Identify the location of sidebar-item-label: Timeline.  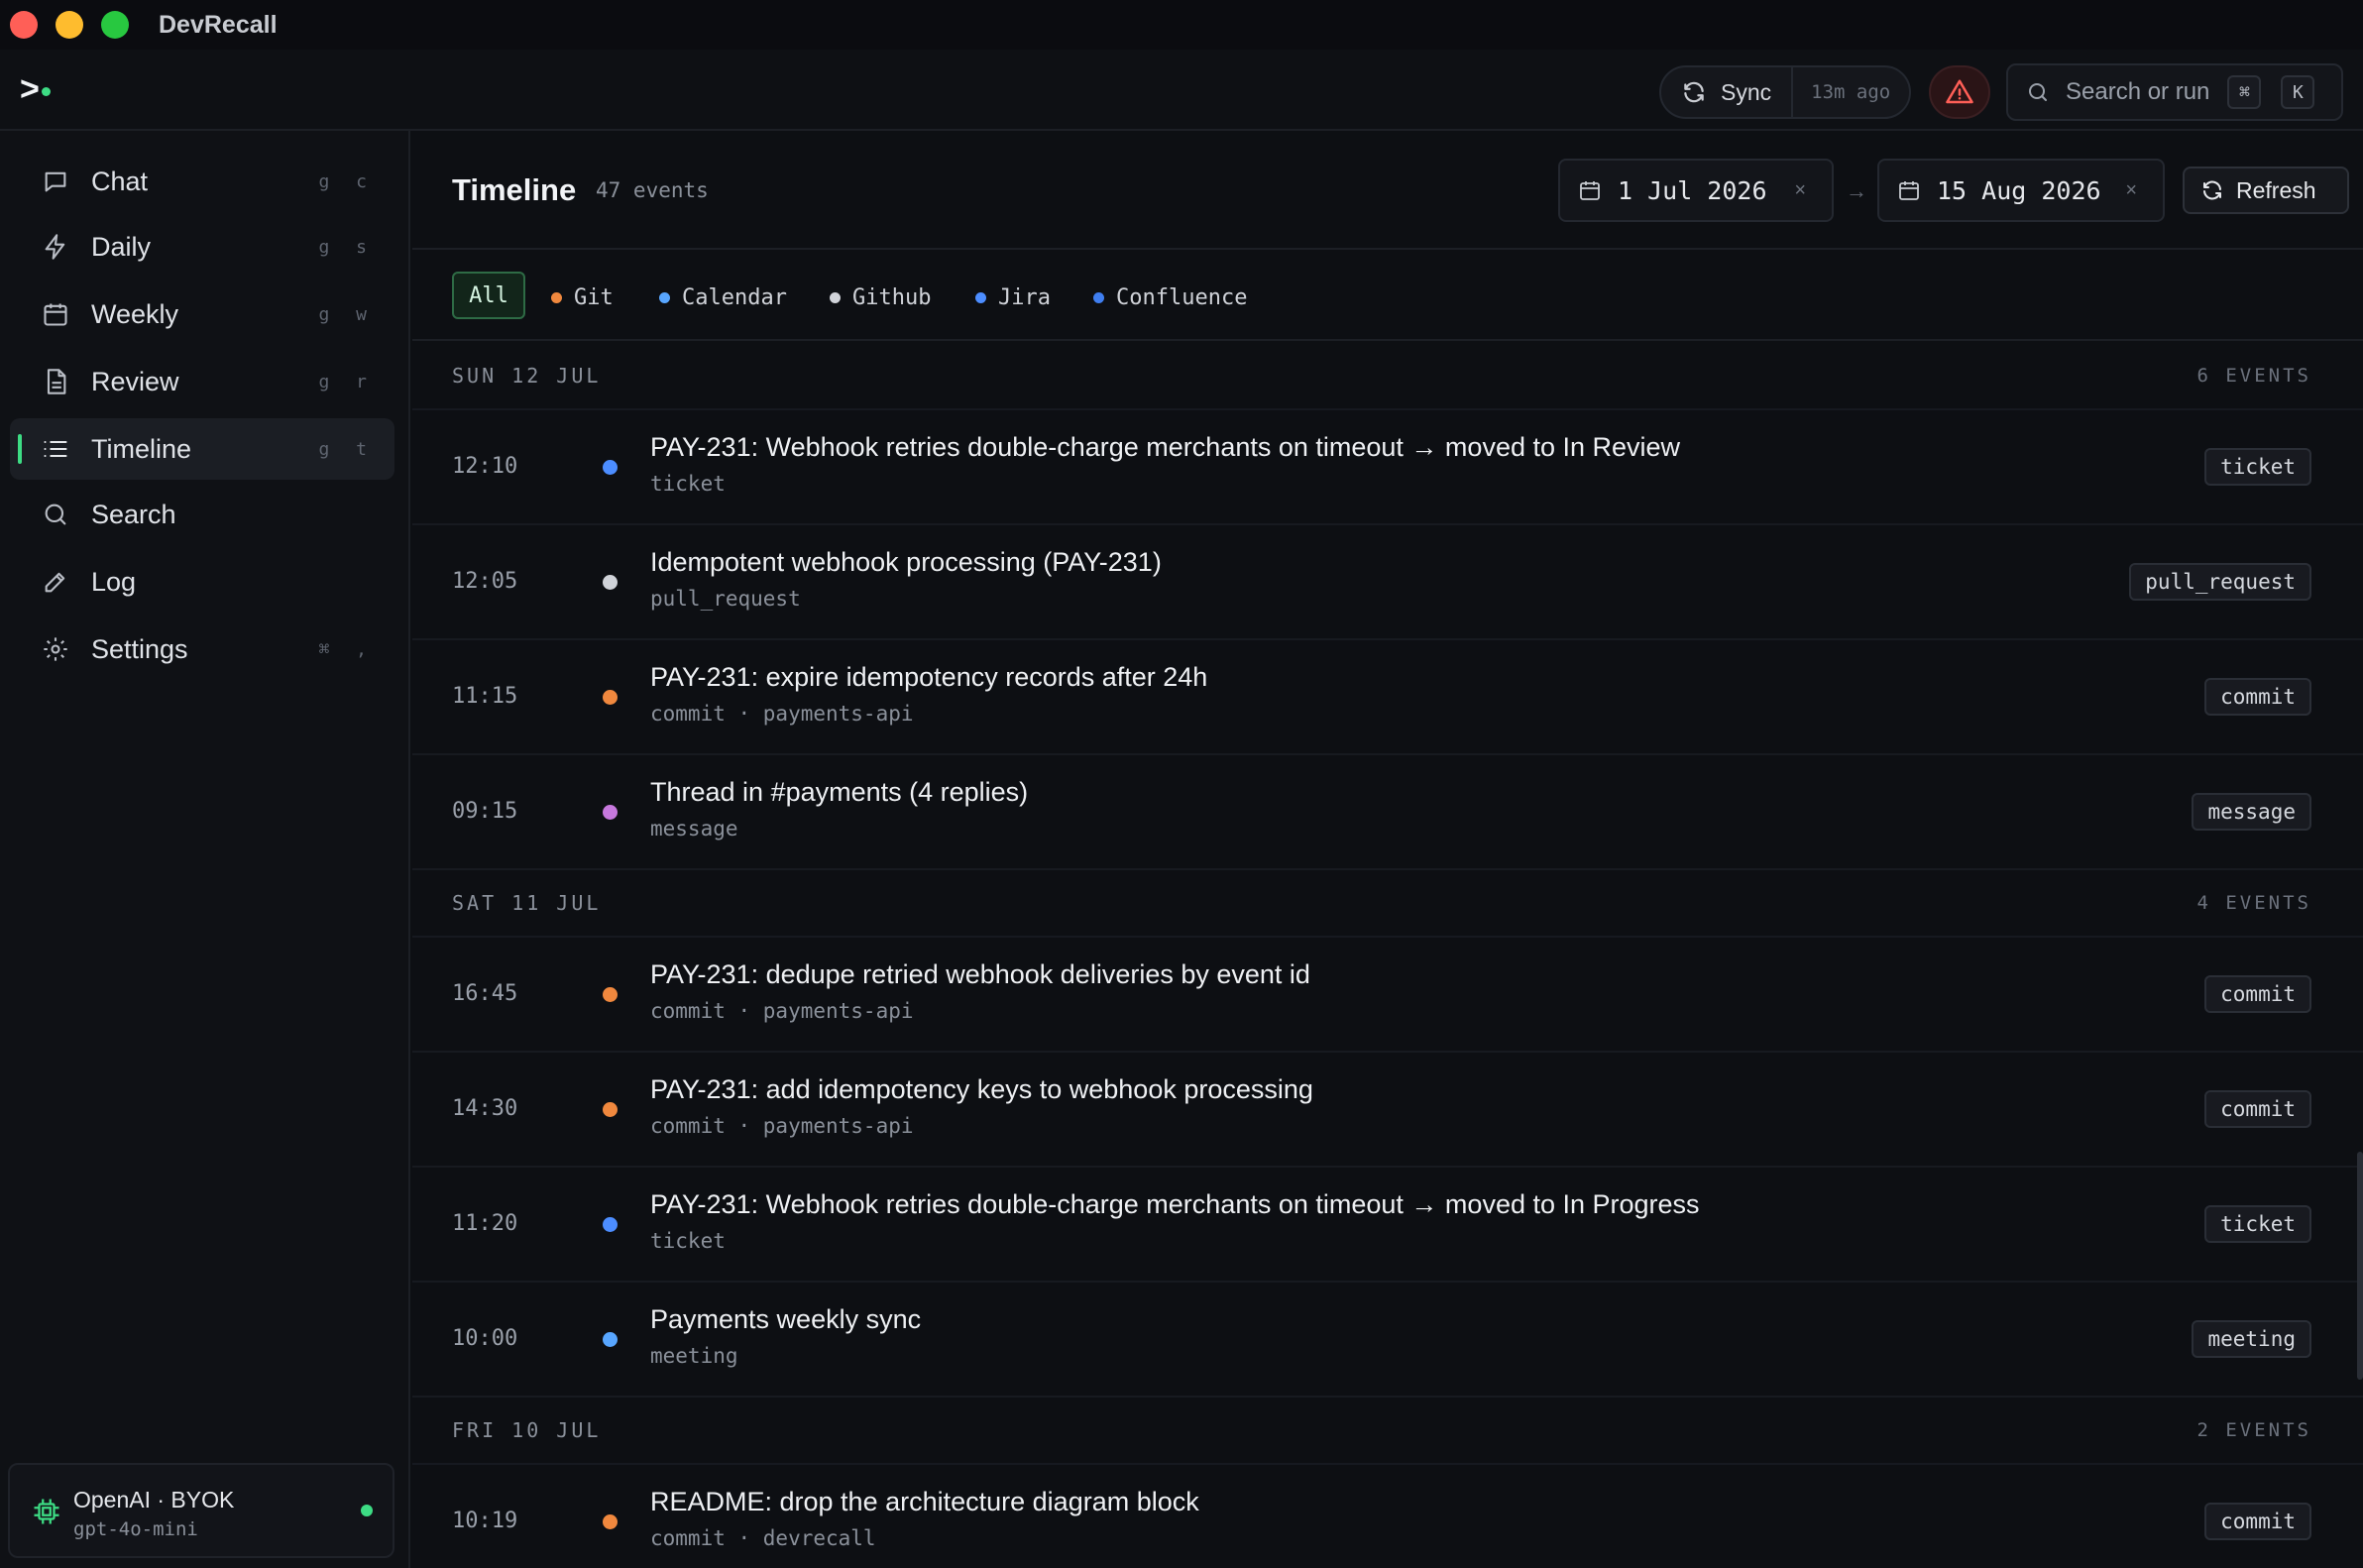
(141, 448).